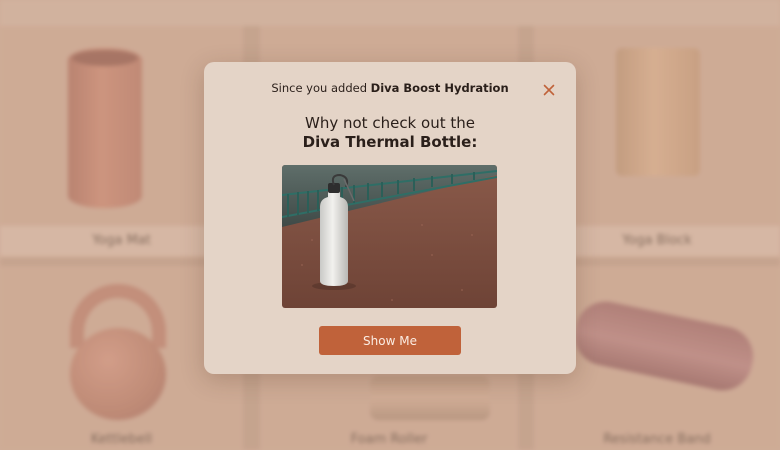 The width and height of the screenshot is (780, 450). Describe the element at coordinates (390, 123) in the screenshot. I see `heading-line-1: Why not check out the` at that location.